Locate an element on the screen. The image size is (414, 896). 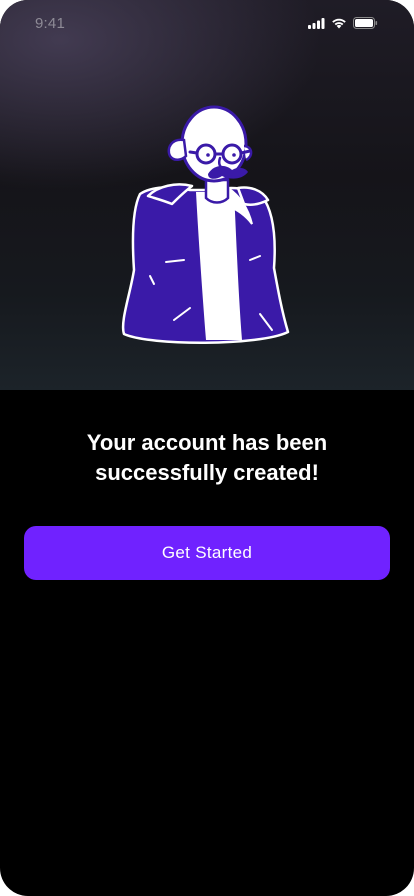
wifi-icon is located at coordinates (339, 23).